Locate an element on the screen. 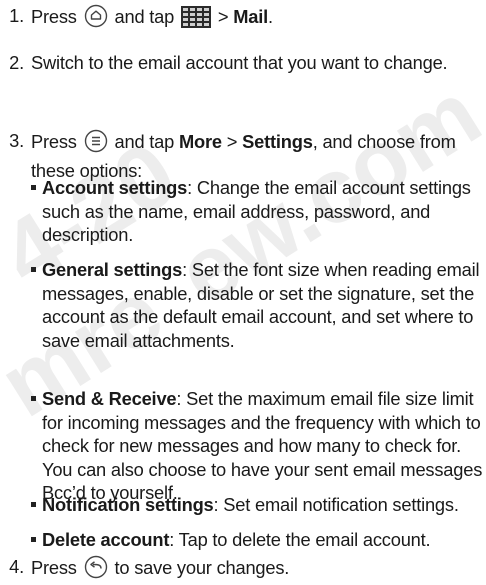 Image resolution: width=486 pixels, height=585 pixels. step-number: 3. is located at coordinates (16, 140).